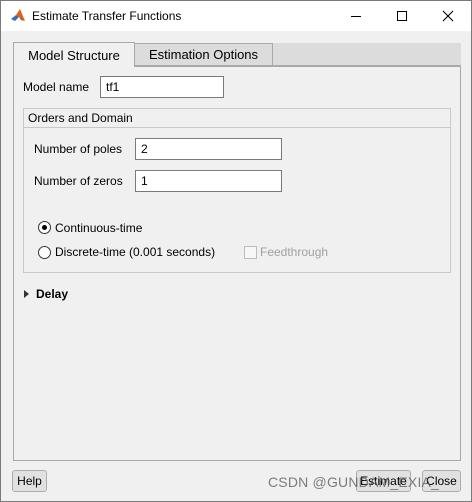  Describe the element at coordinates (107, 16) in the screenshot. I see `window-title: Estimate Transfer Functions` at that location.